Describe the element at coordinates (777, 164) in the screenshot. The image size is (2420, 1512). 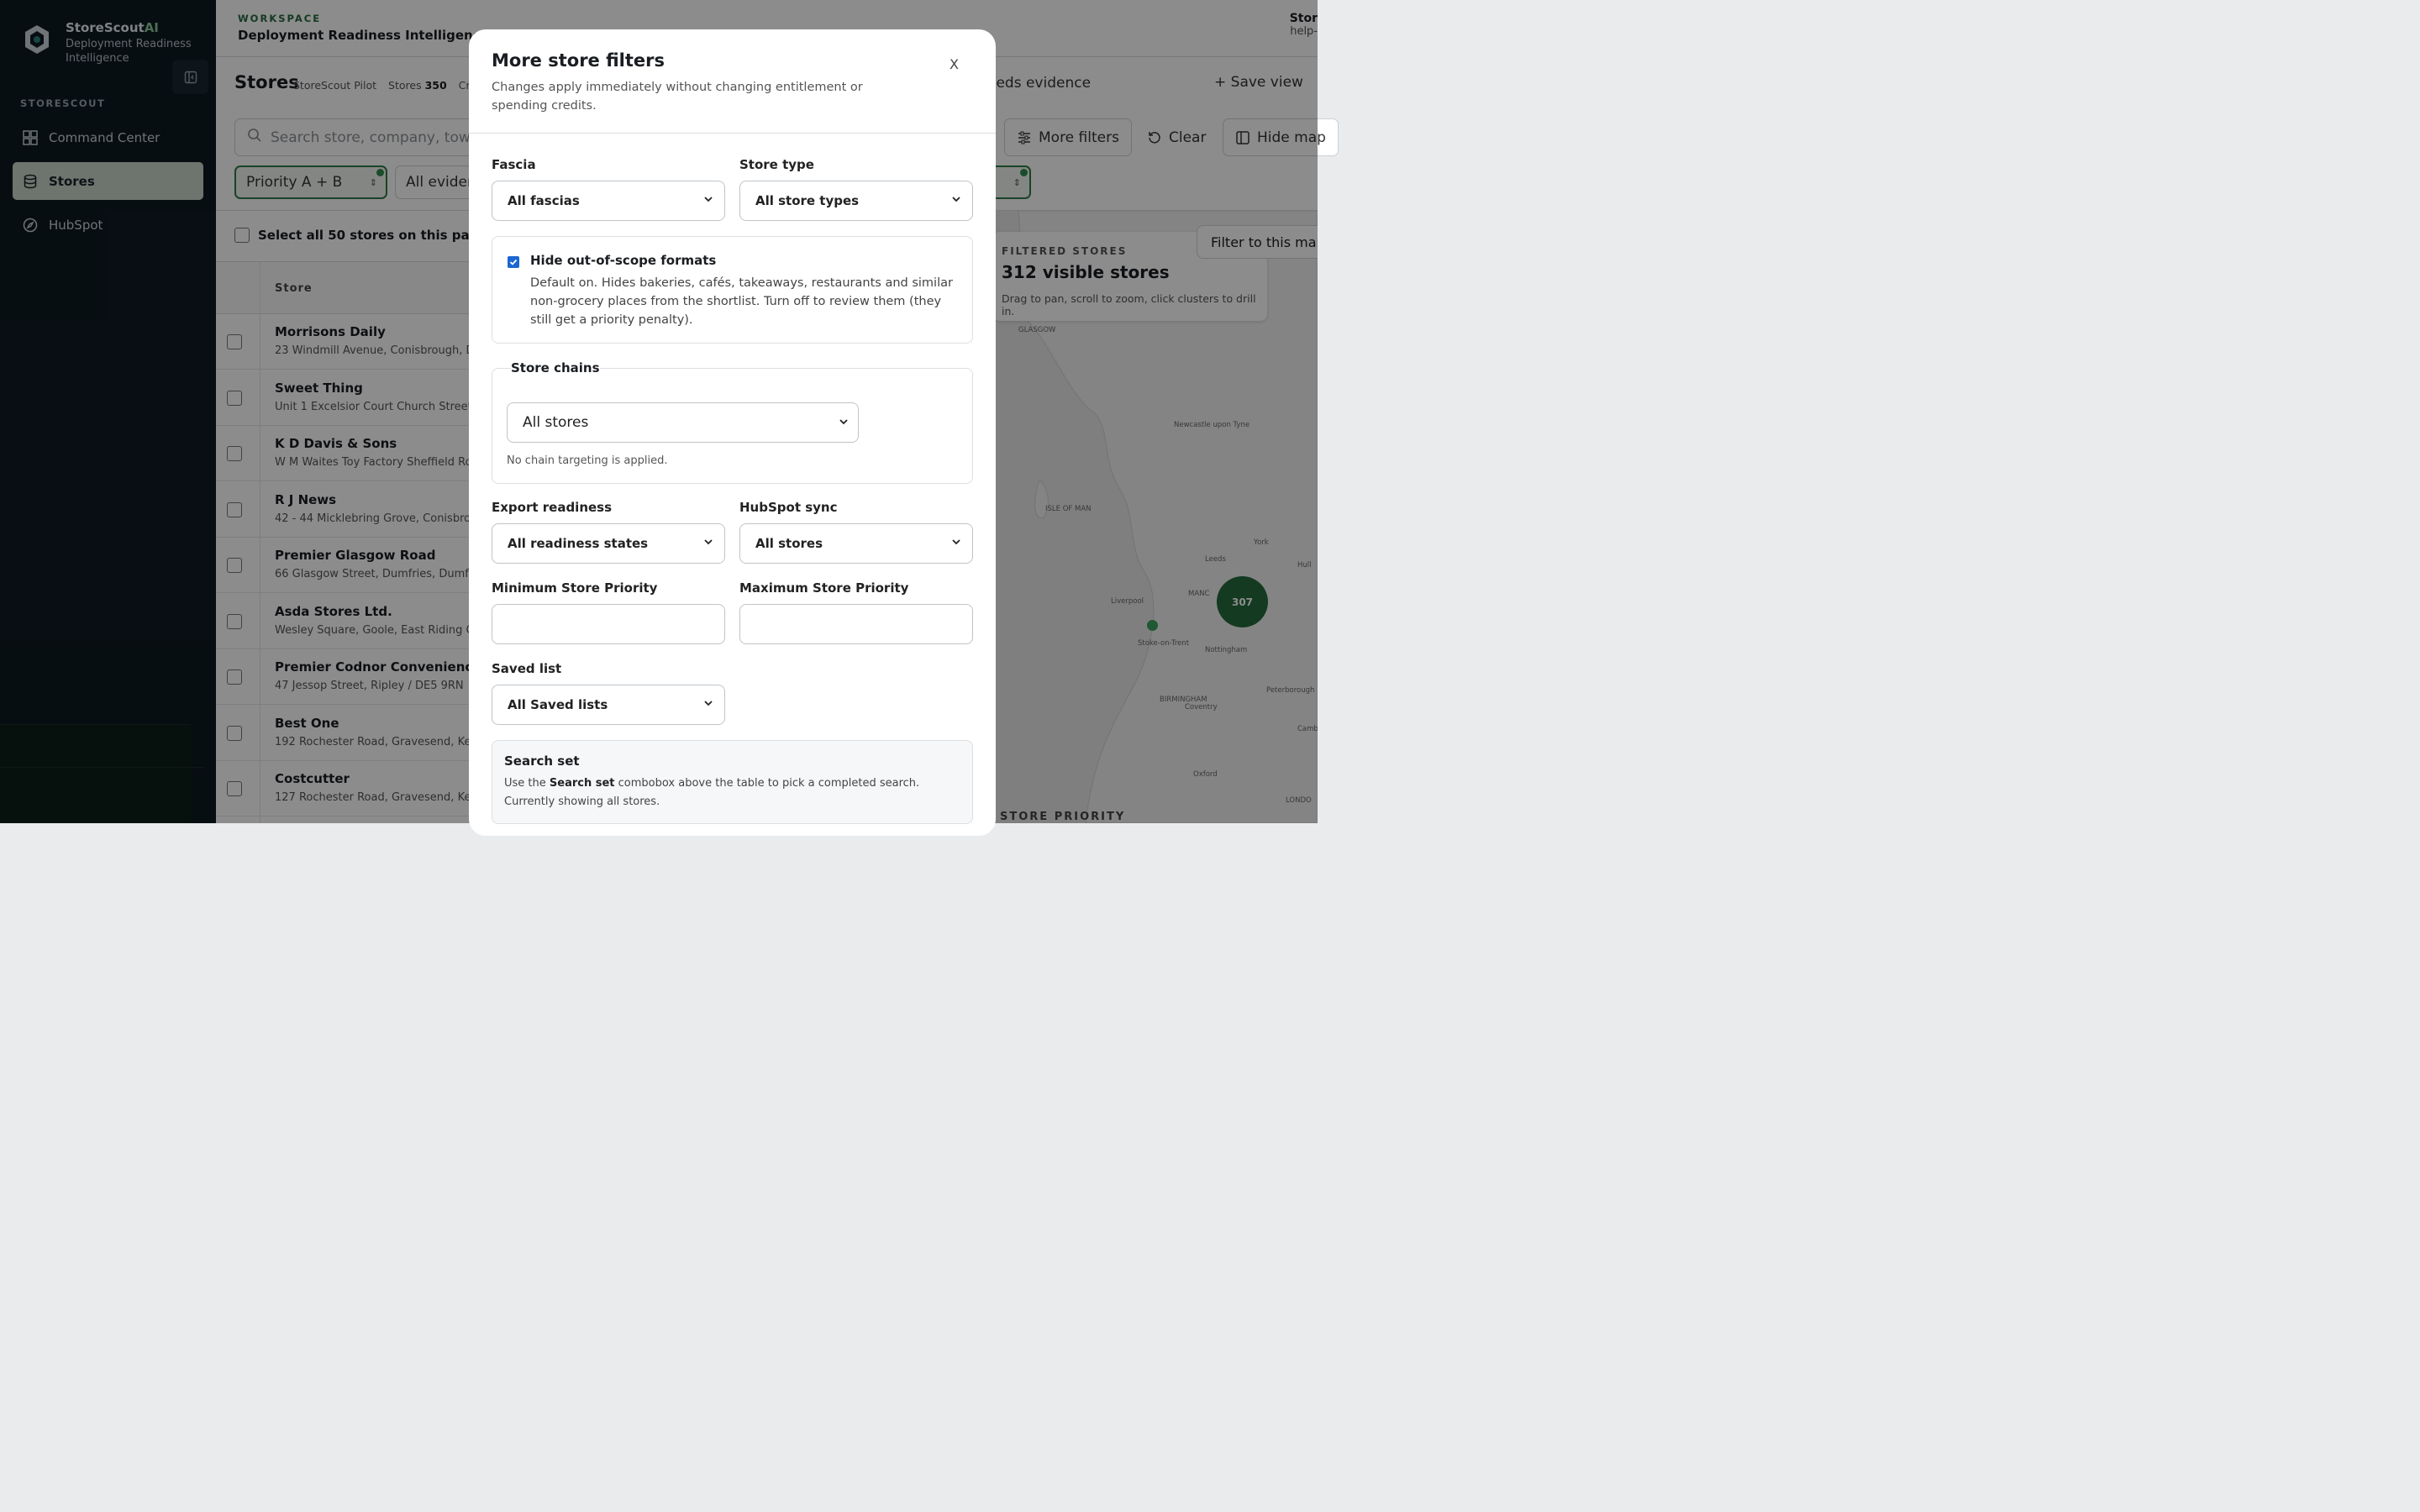
I see `store-type-label: Store type` at that location.